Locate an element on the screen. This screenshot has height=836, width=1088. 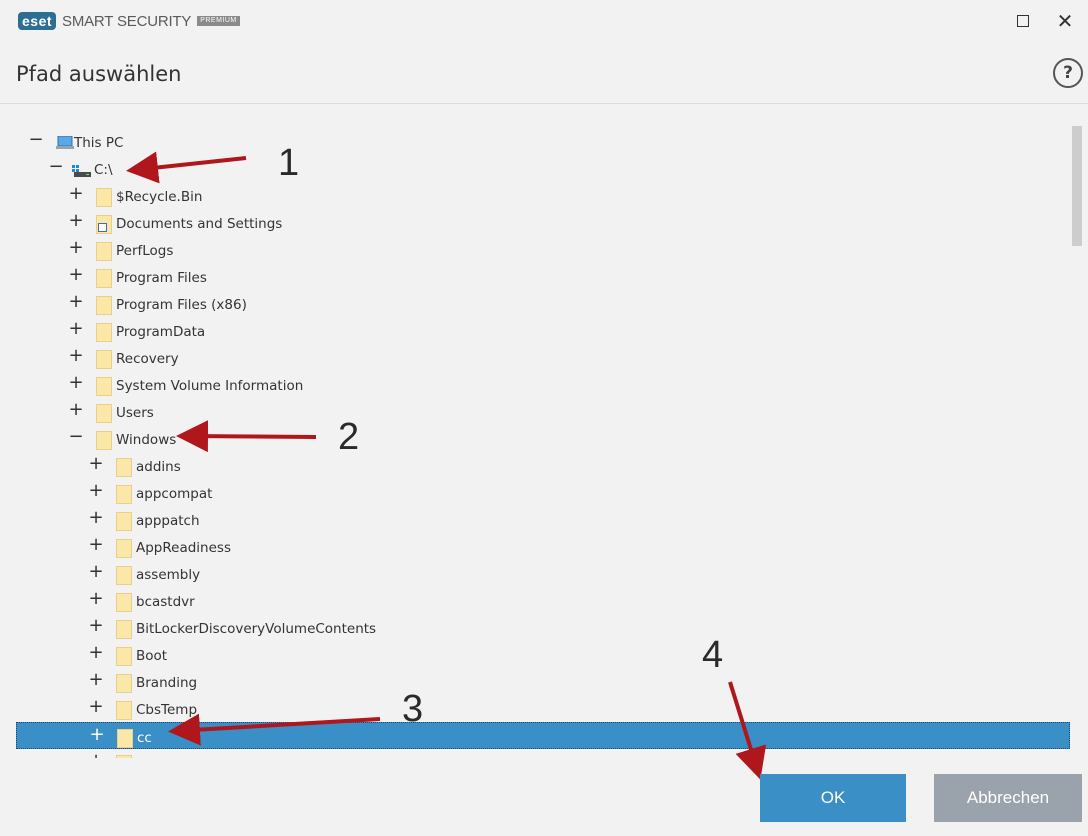
tree-scrollbar is located at coordinates (1077, 439).